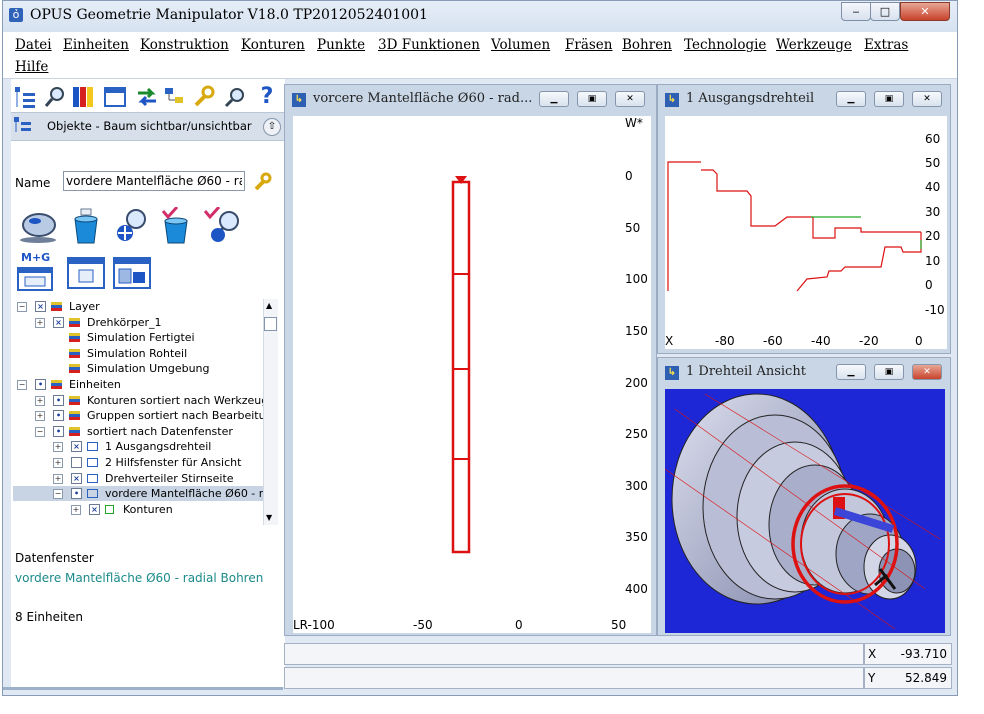 The height and width of the screenshot is (714, 984). I want to click on mouse-select-icon, so click(38, 226).